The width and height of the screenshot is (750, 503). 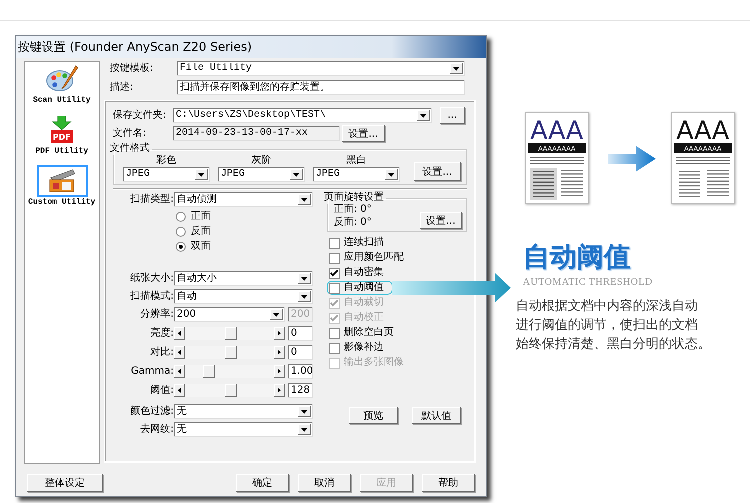 I want to click on field-label: 阈值:, so click(x=162, y=390).